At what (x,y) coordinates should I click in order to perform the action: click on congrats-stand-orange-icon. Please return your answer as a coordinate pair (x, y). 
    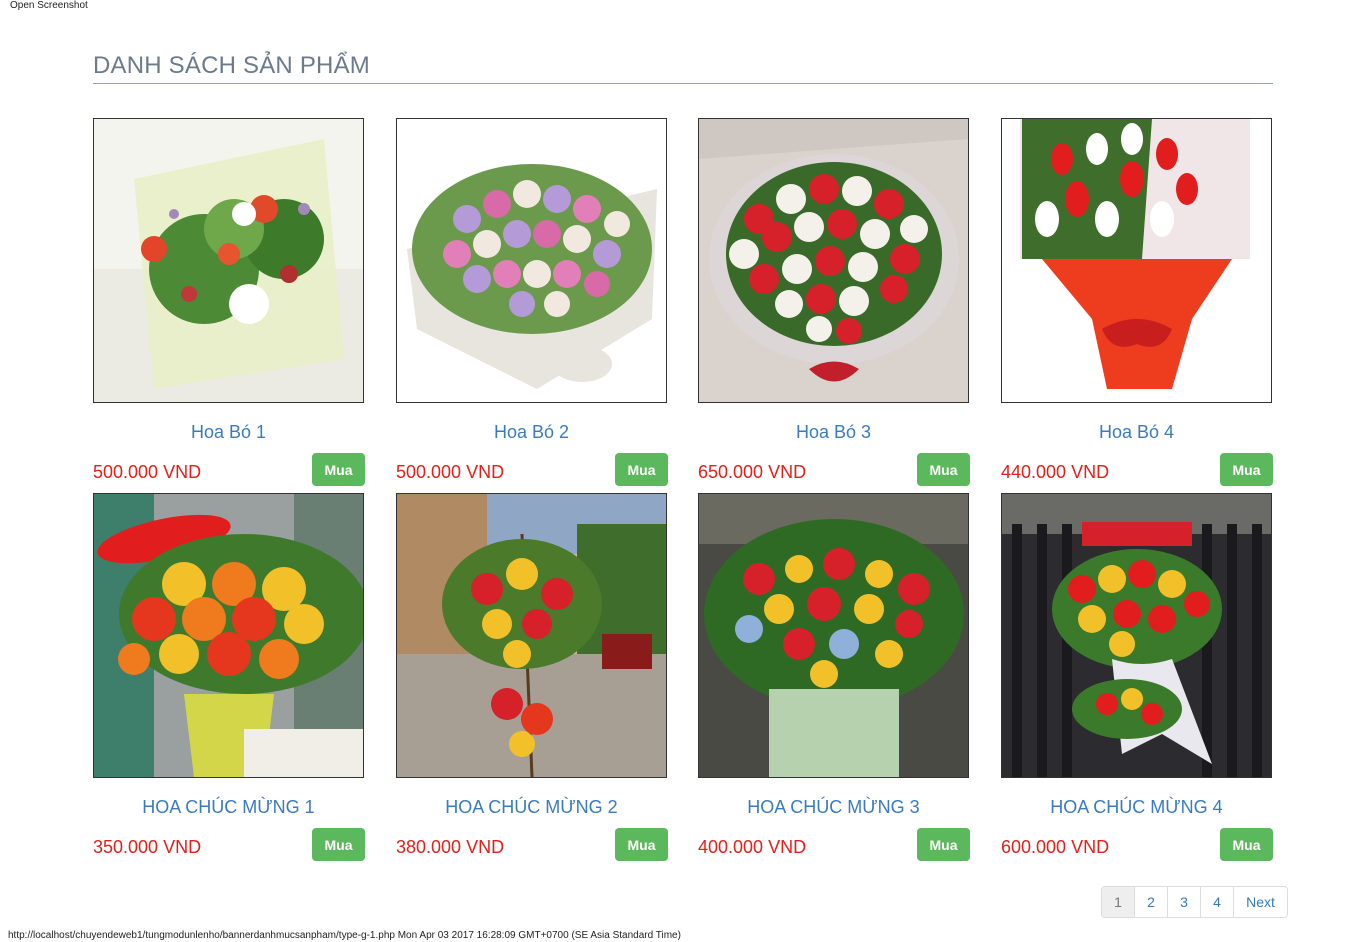
    Looking at the image, I should click on (228, 635).